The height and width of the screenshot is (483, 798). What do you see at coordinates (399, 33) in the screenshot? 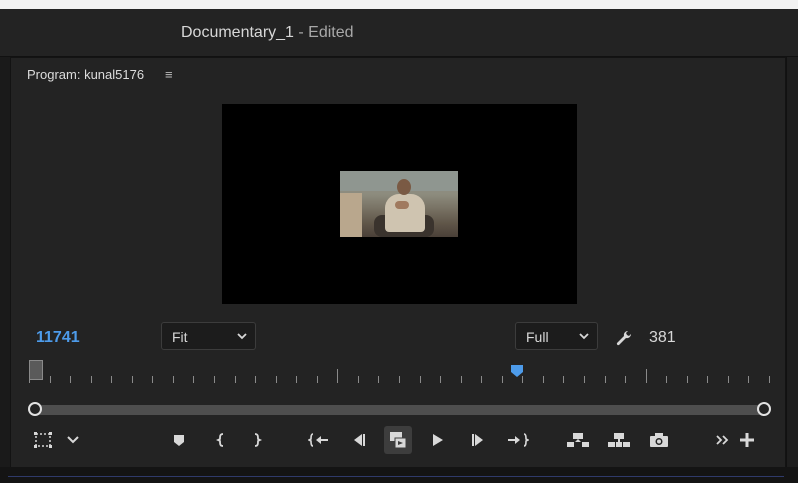
I see `title-bar: Documentary_1 - Edited` at bounding box center [399, 33].